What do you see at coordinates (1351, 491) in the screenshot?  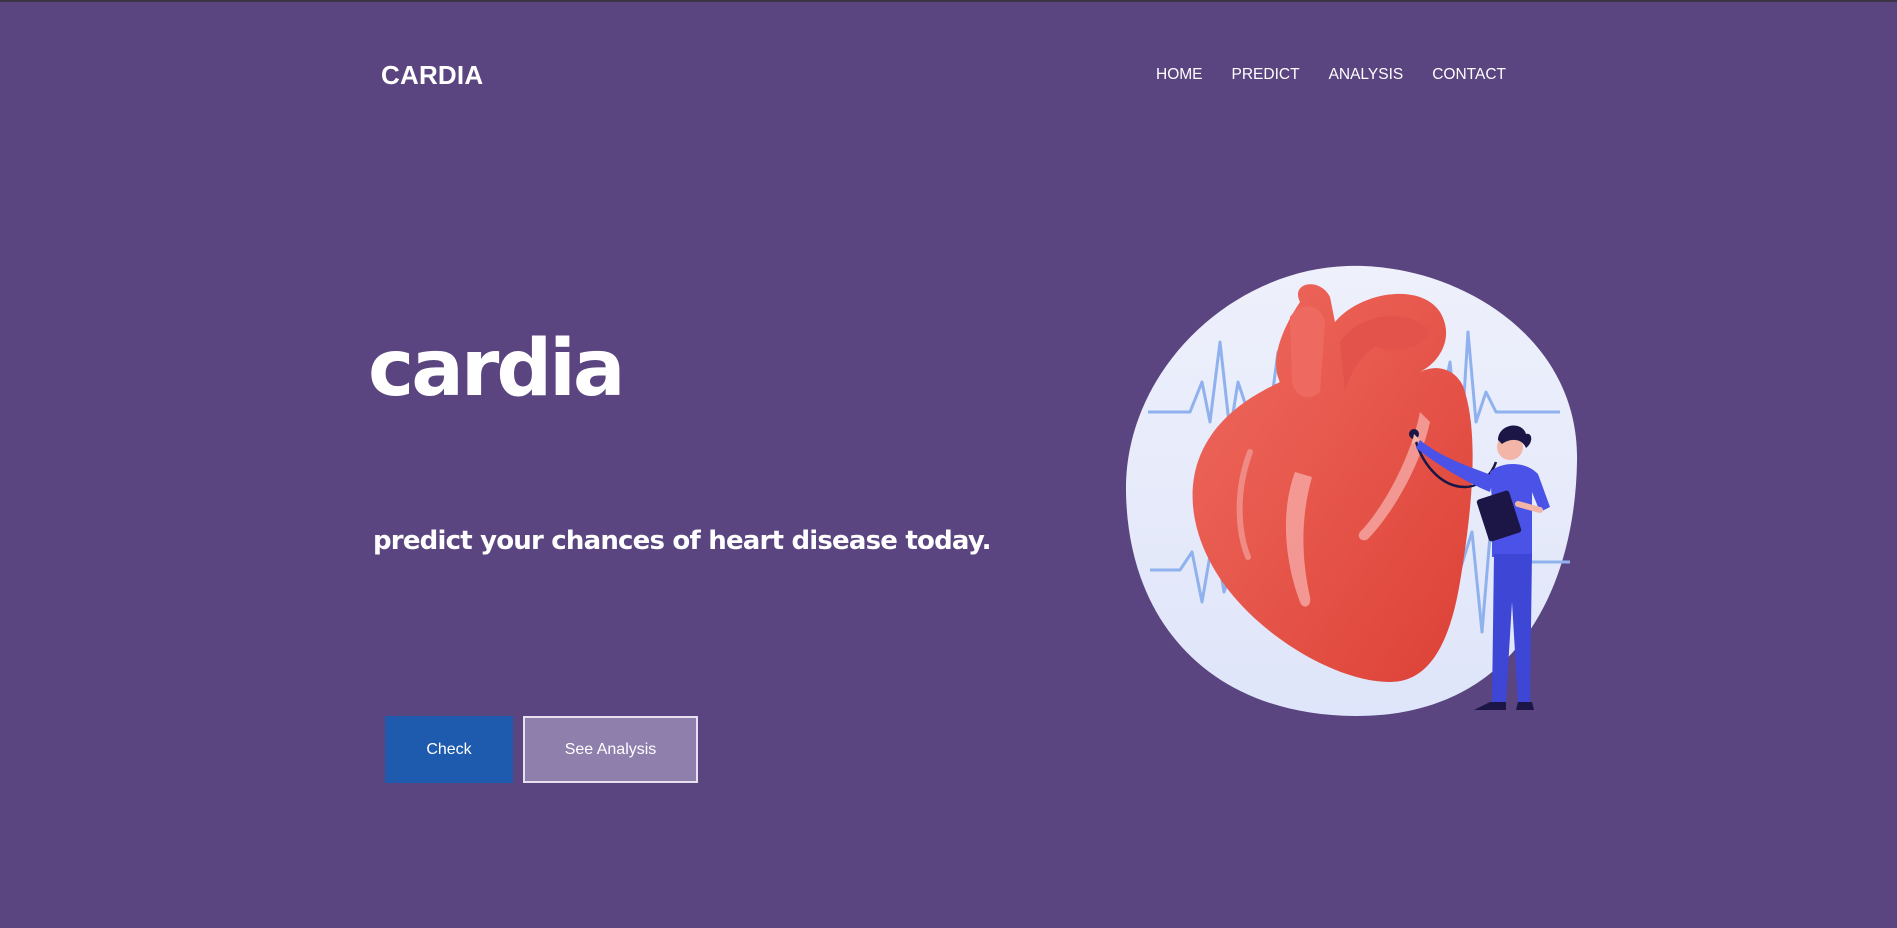 I see `heart-doctor-illustration` at bounding box center [1351, 491].